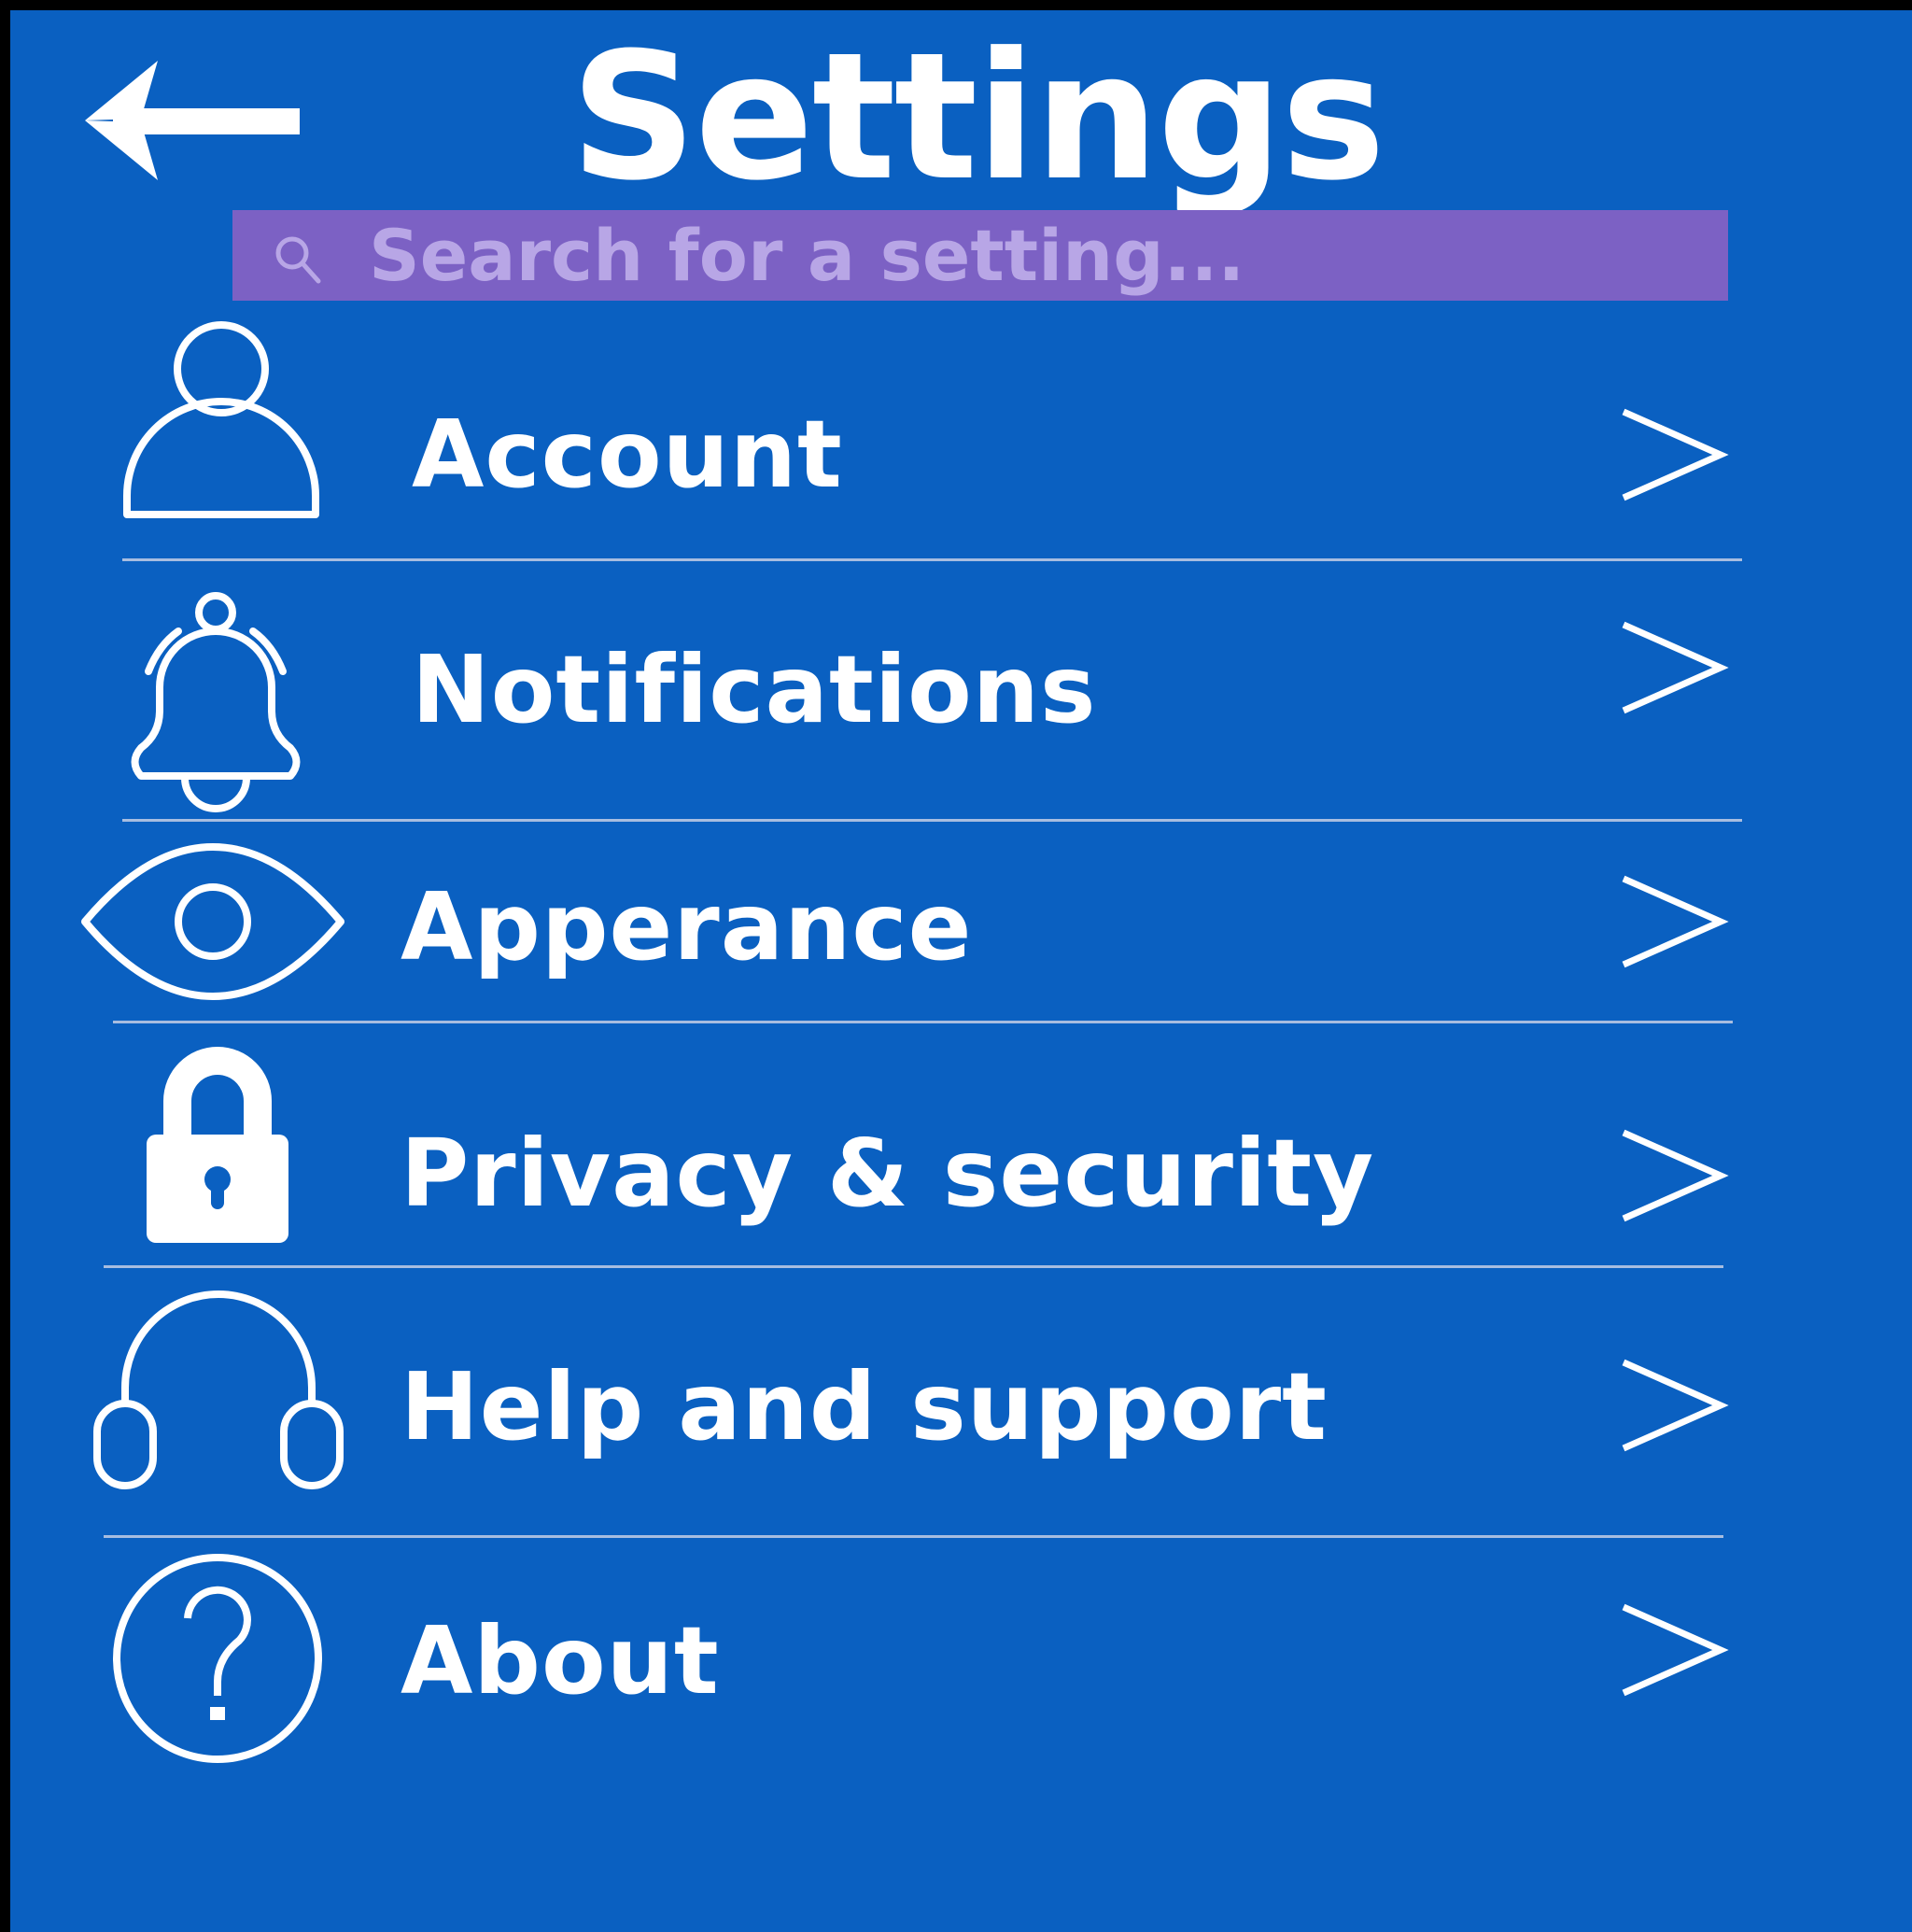 The image size is (1912, 1932). What do you see at coordinates (217, 1658) in the screenshot?
I see `help-circle-icon` at bounding box center [217, 1658].